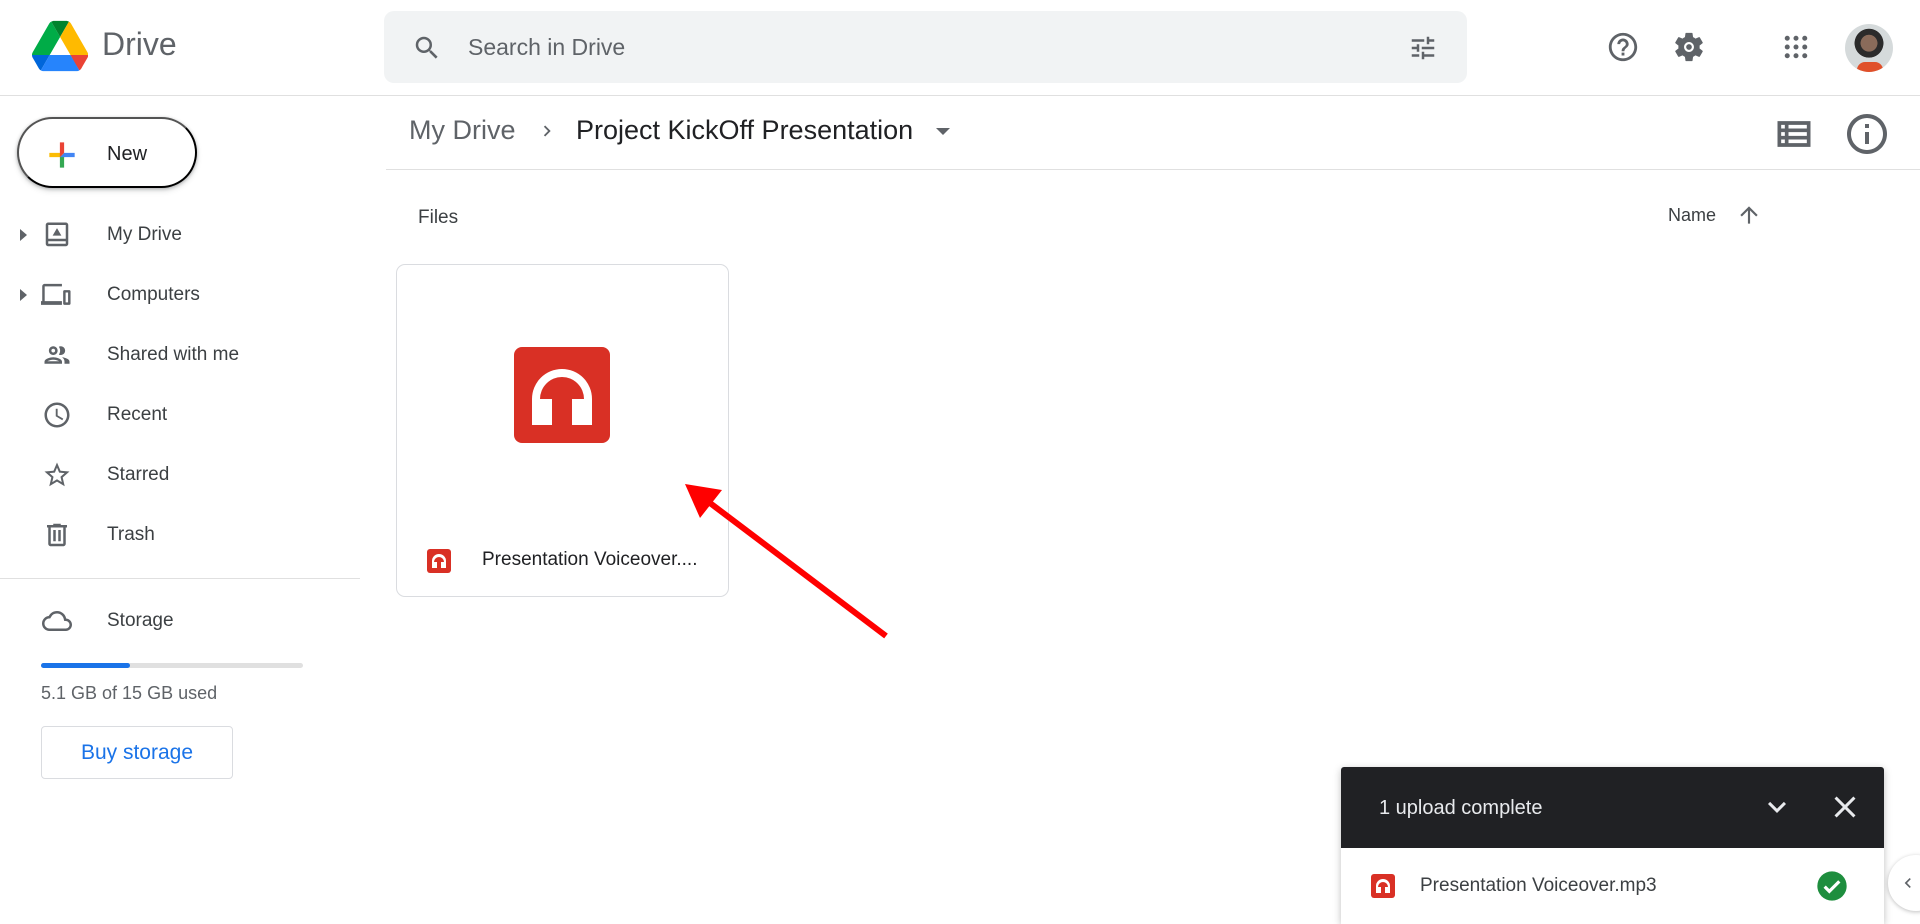  Describe the element at coordinates (798, 569) in the screenshot. I see `annotation-arrow-shaft` at that location.